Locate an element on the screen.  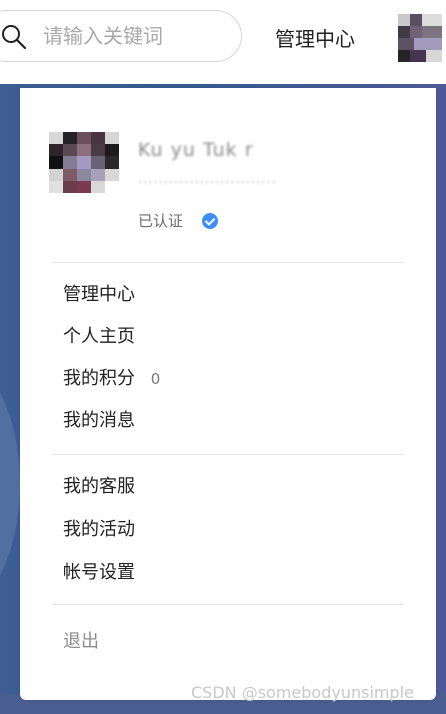
logout-button: 退出 is located at coordinates (81, 642).